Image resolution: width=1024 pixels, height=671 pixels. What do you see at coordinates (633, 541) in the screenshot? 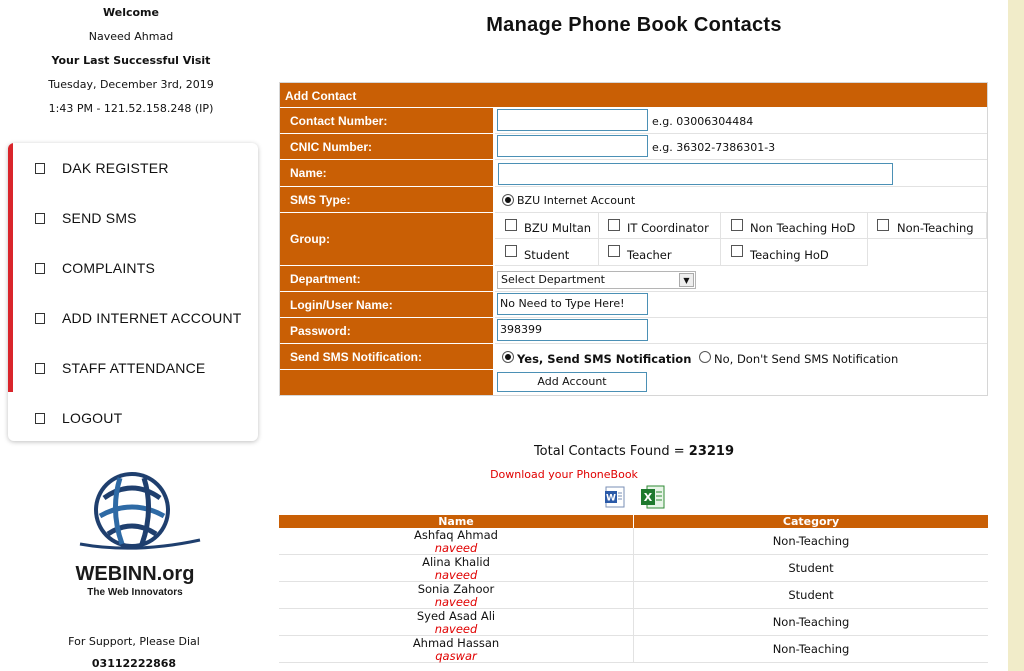
I see `table-row: Ashfaq Ahmad naveed Non-Teaching` at bounding box center [633, 541].